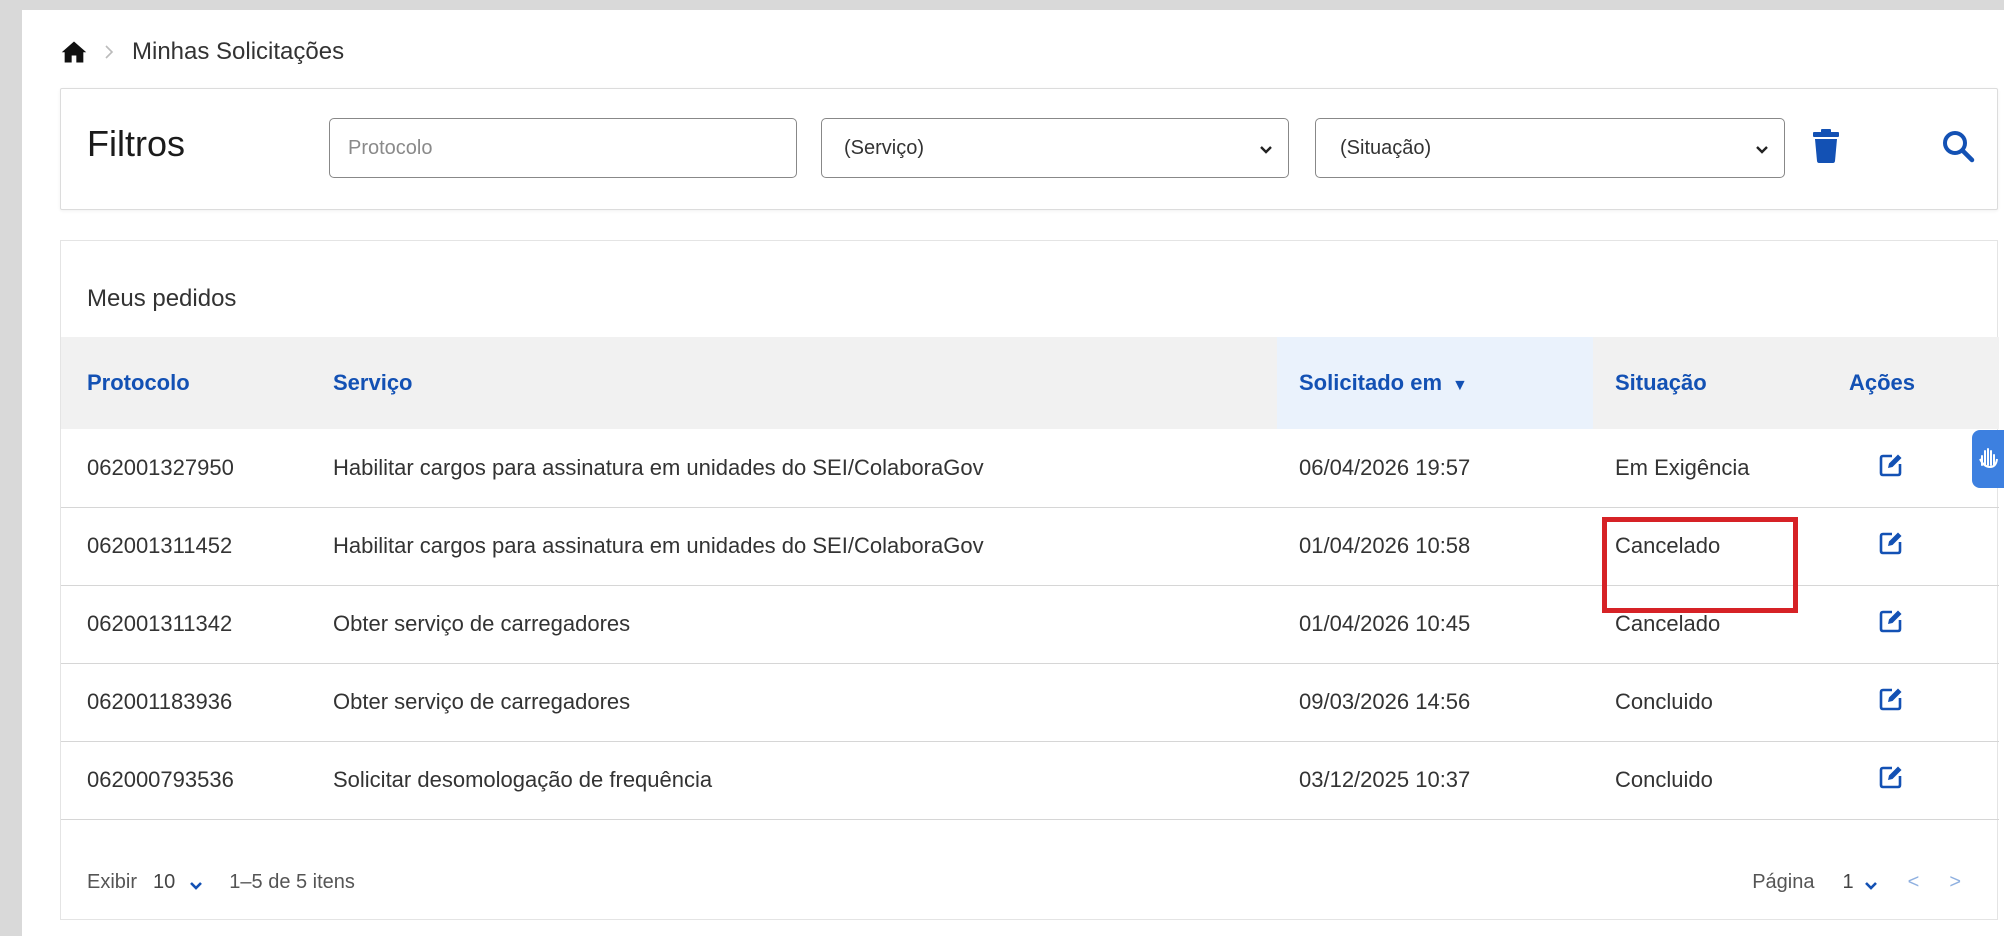  What do you see at coordinates (136, 143) in the screenshot?
I see `filters-title: Filtros` at bounding box center [136, 143].